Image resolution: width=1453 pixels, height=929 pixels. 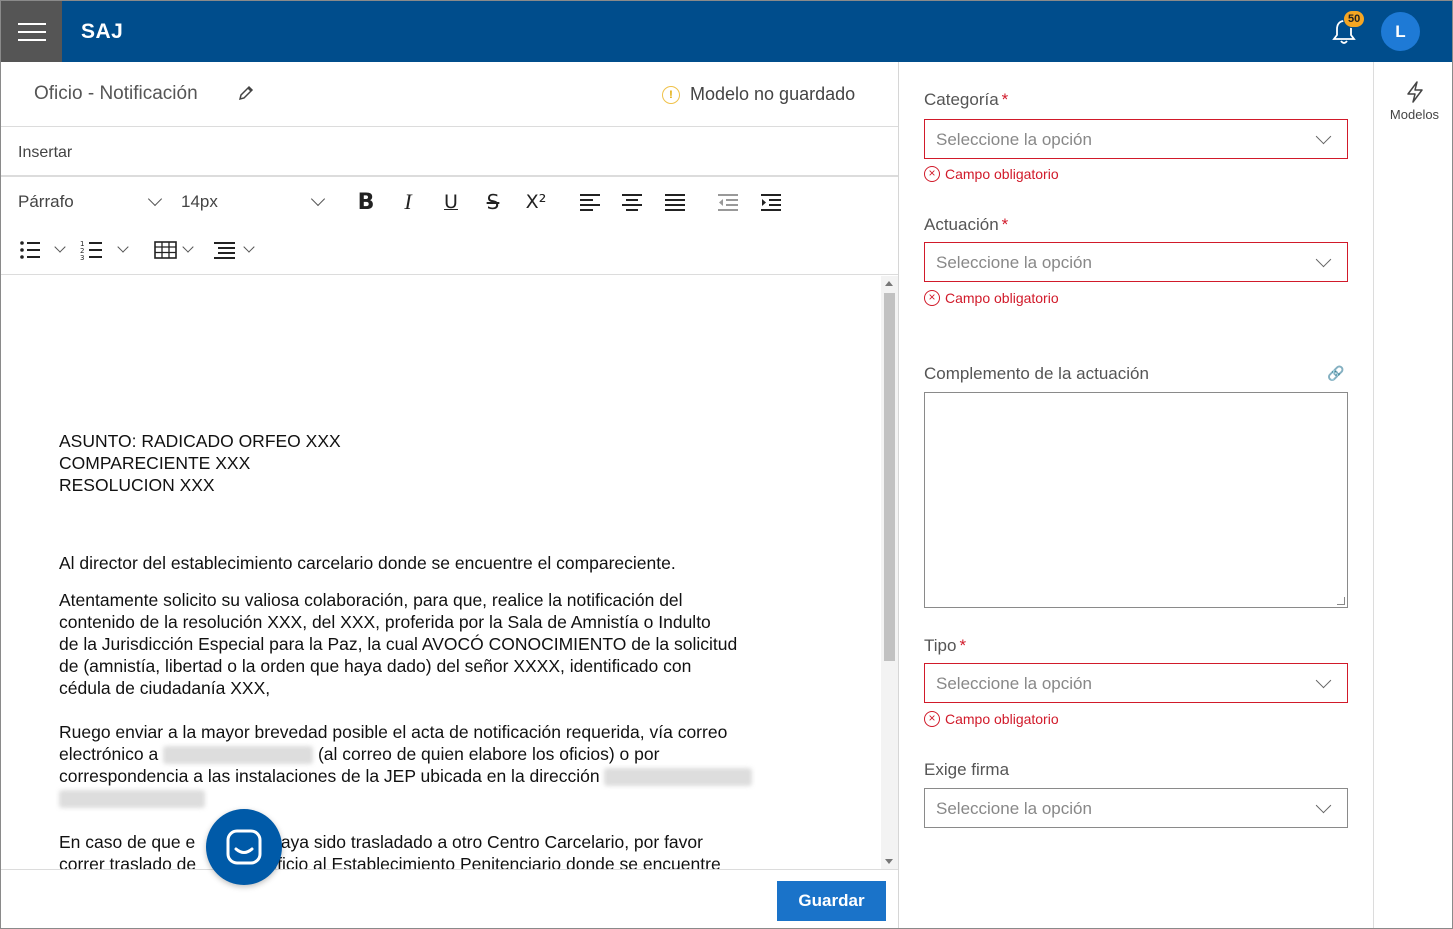 I want to click on resize-handle-icon, so click(x=1341, y=601).